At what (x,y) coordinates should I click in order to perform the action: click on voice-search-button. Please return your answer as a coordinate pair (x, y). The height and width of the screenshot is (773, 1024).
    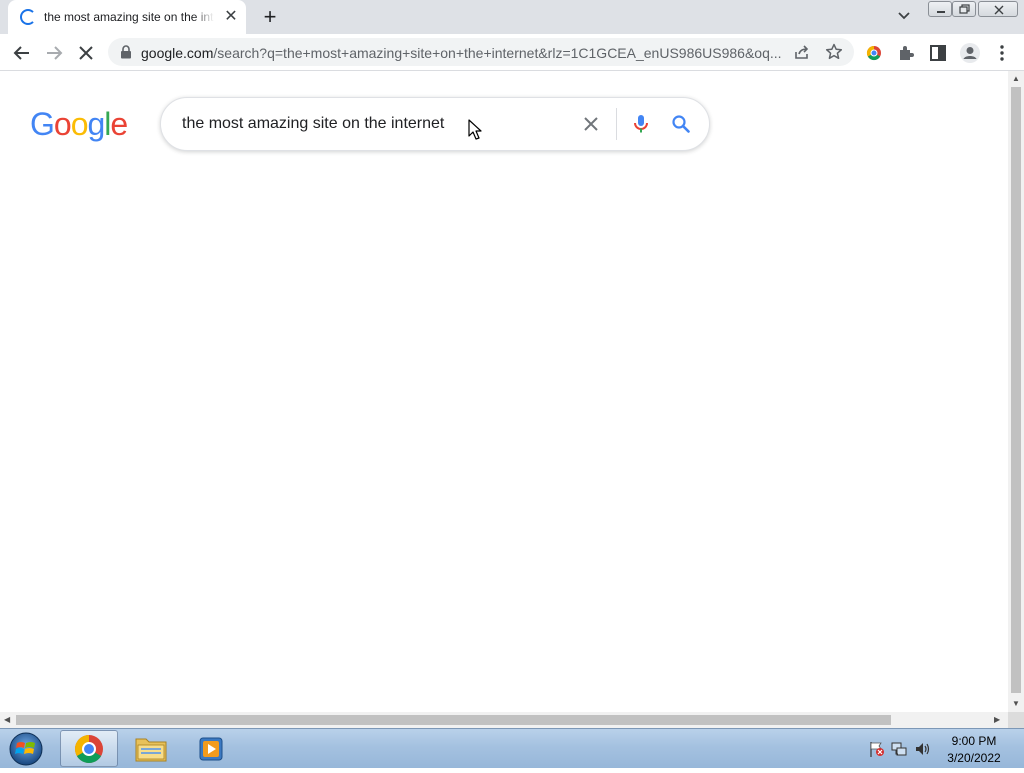
    Looking at the image, I should click on (641, 124).